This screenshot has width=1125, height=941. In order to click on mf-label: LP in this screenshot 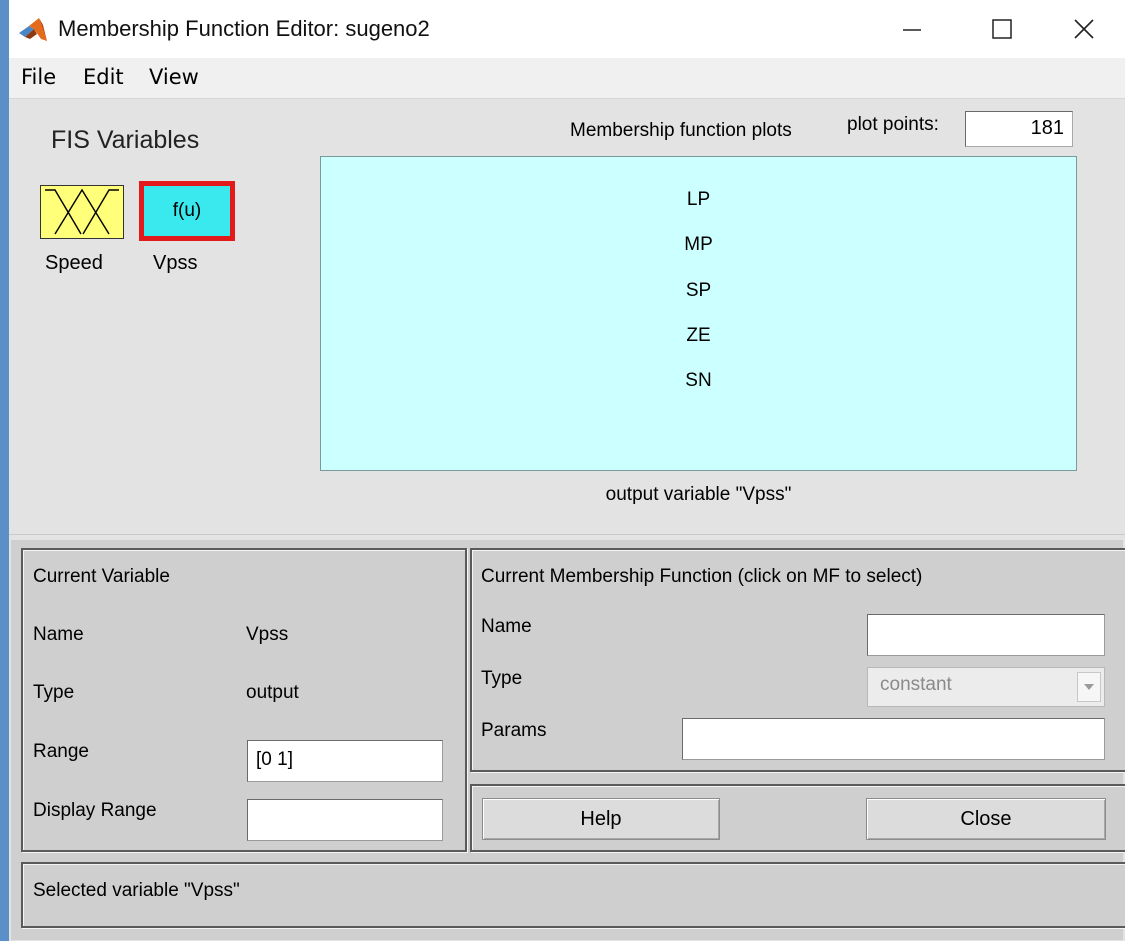, I will do `click(698, 200)`.